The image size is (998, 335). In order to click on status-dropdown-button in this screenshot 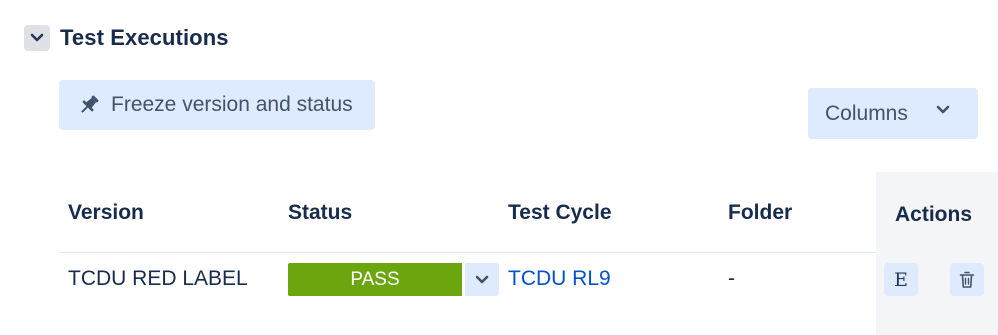, I will do `click(482, 279)`.